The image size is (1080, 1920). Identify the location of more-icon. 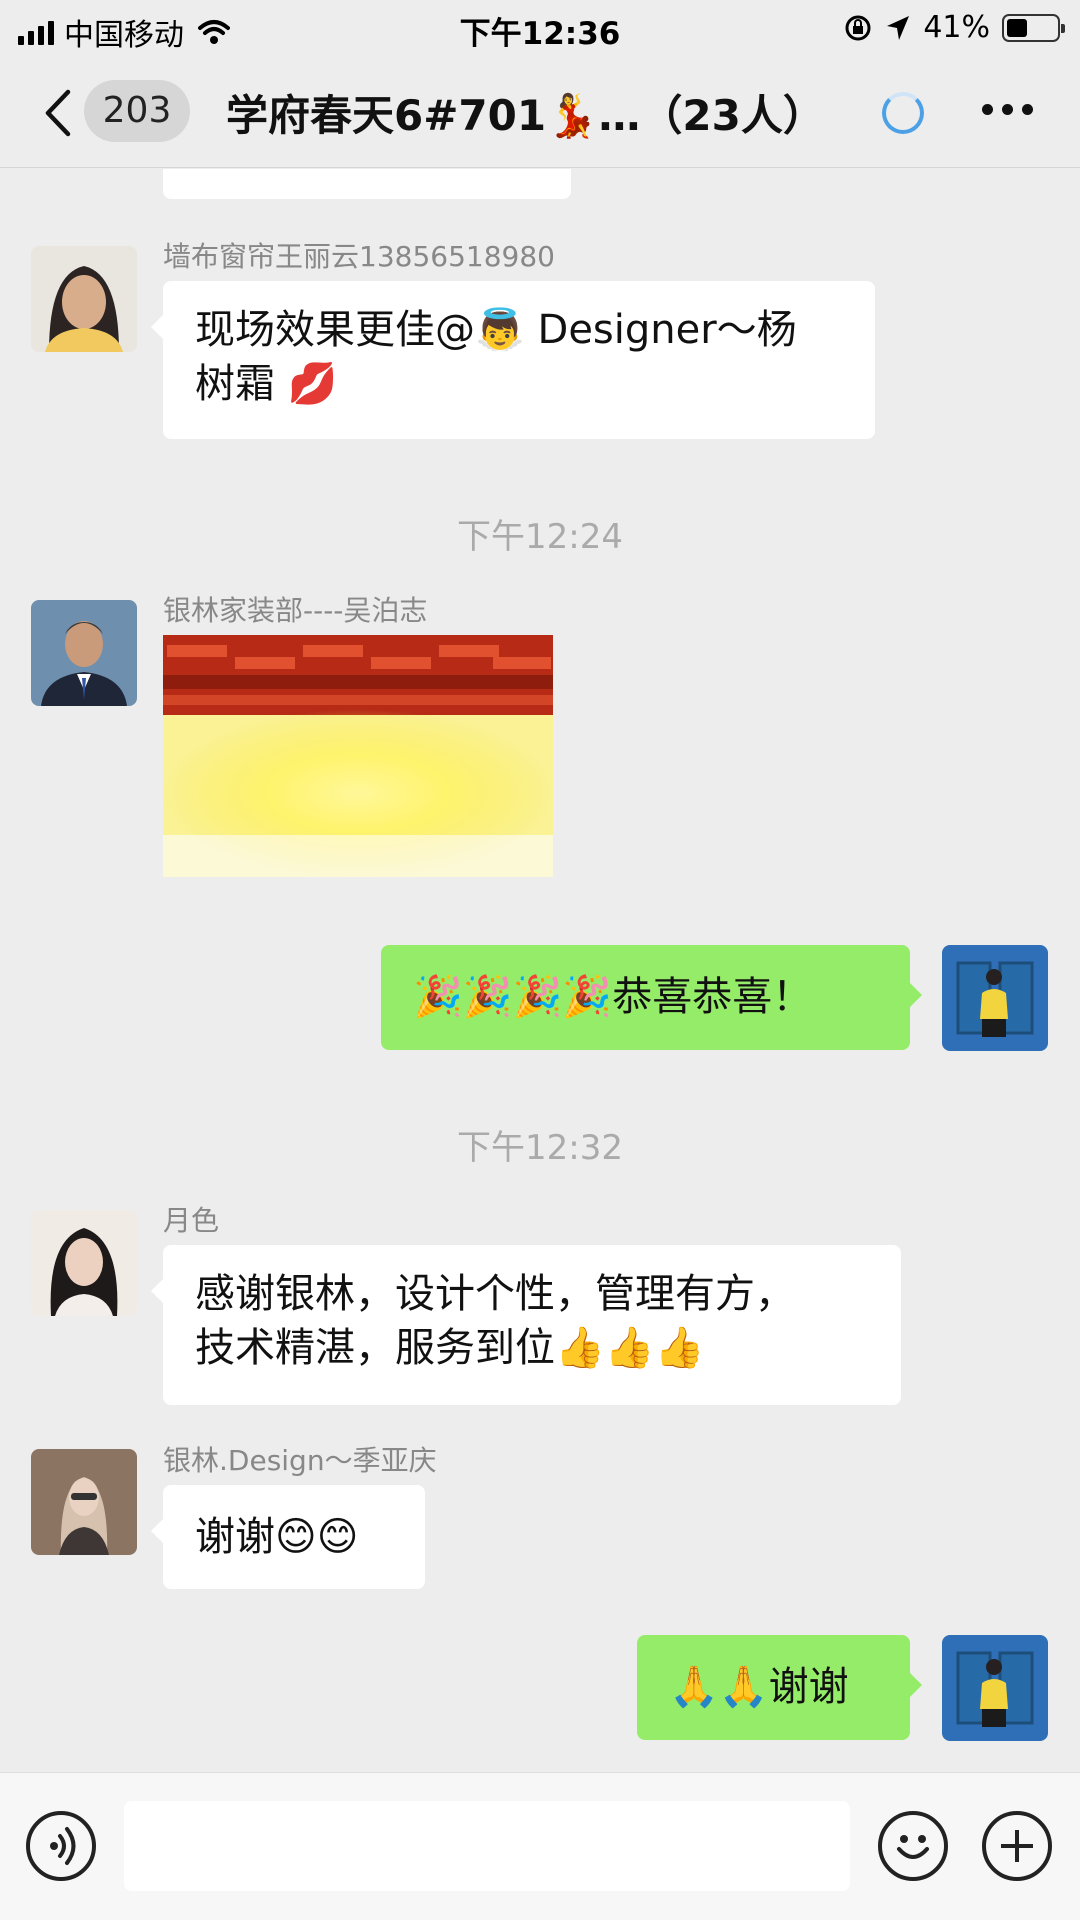
(1007, 109).